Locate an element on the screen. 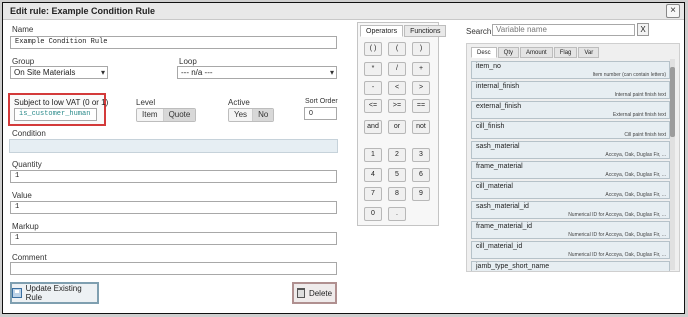 This screenshot has height=317, width=688. calc-key: <= is located at coordinates (373, 106).